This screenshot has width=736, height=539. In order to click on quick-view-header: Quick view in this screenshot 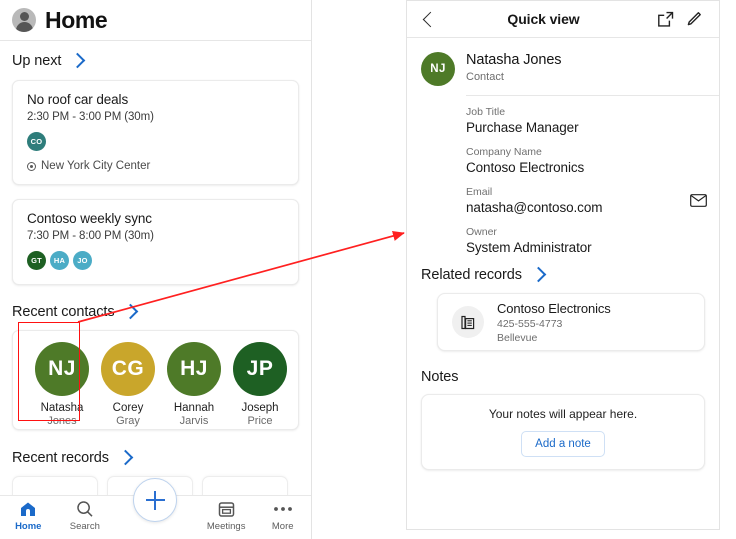, I will do `click(563, 19)`.